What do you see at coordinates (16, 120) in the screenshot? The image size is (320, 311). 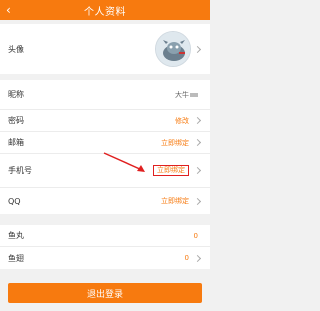 I see `password-label: 密码` at bounding box center [16, 120].